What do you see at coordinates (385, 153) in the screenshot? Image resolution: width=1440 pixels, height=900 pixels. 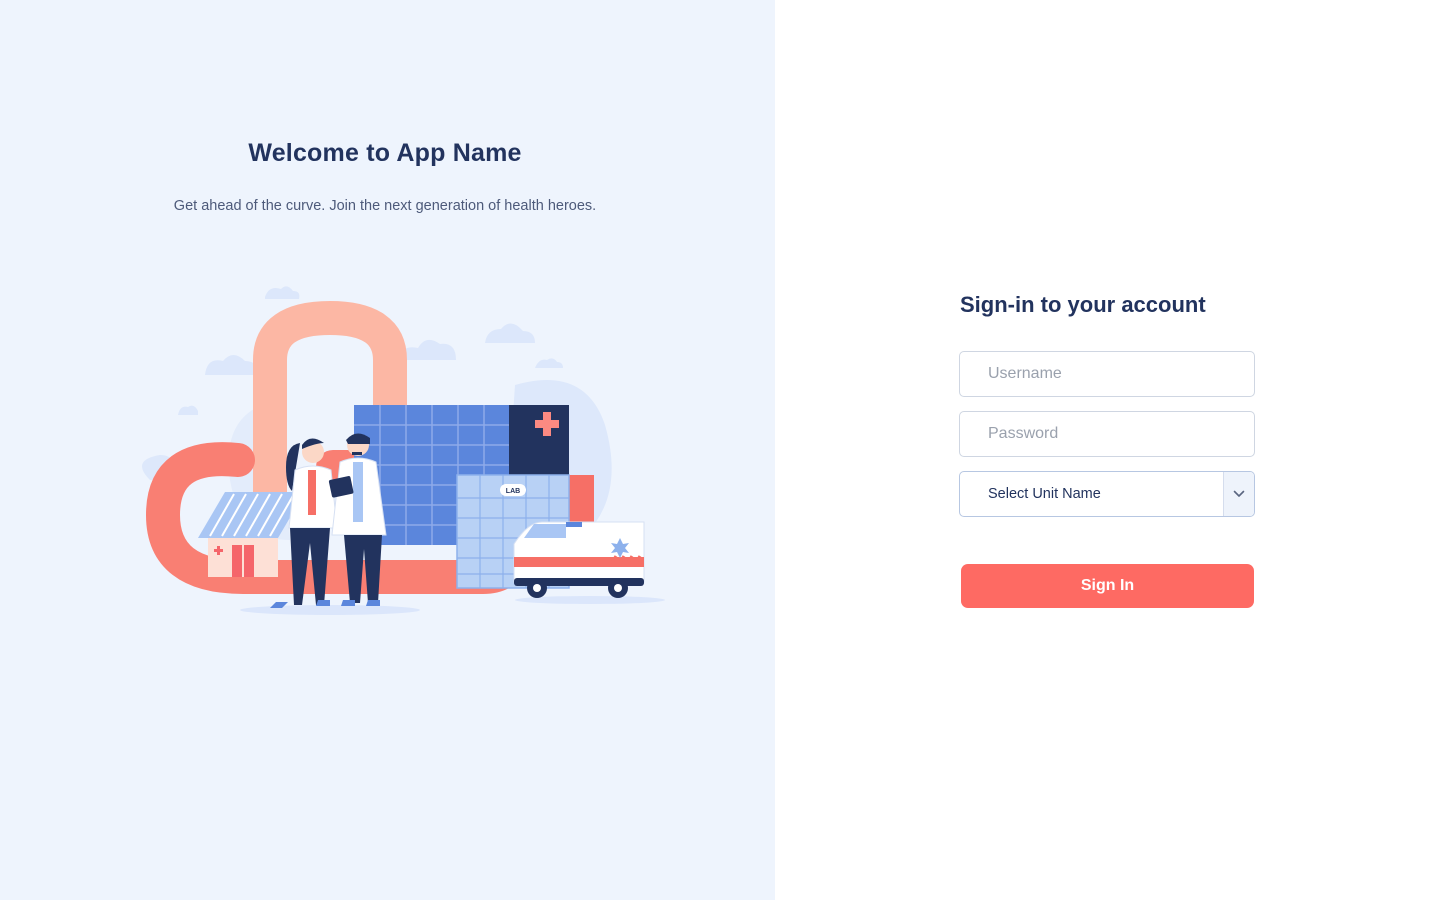 I see `welcome-title: Welcome to App Name` at bounding box center [385, 153].